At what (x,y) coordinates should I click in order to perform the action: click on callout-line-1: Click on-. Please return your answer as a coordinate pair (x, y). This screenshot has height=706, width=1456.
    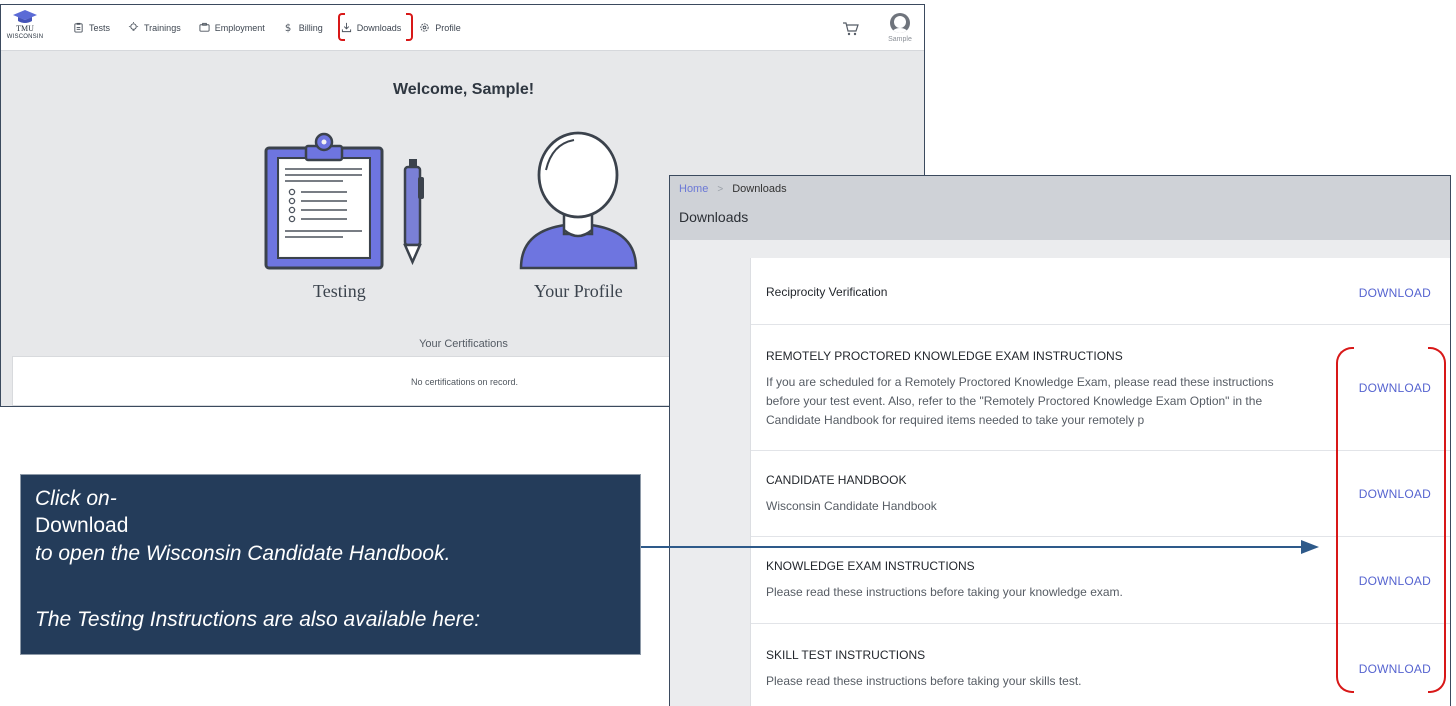
    Looking at the image, I should click on (76, 498).